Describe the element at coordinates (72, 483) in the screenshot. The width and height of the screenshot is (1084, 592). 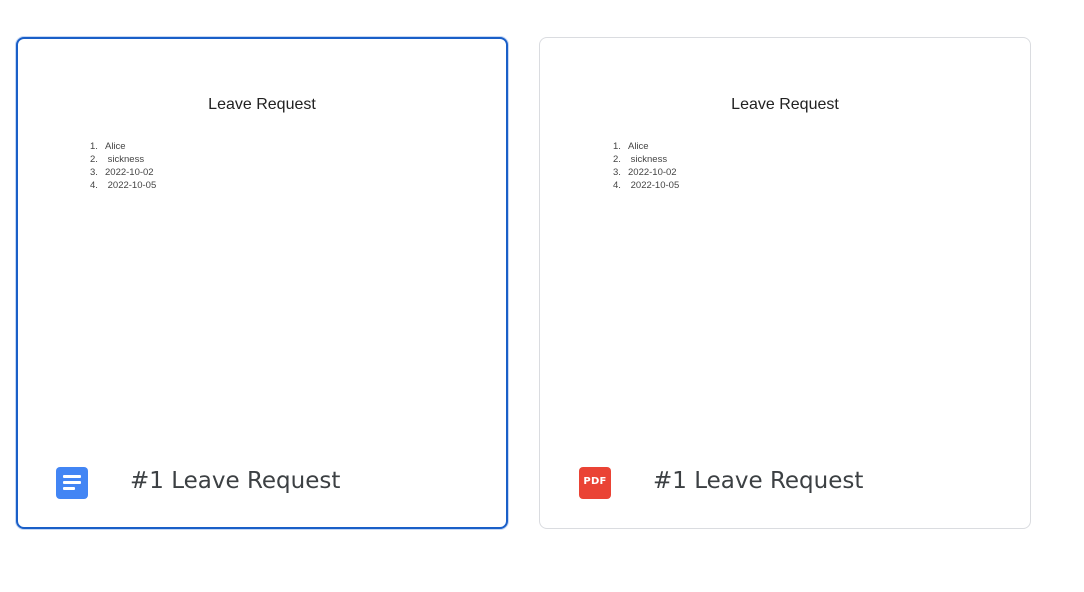
I see `google-docs-icon` at that location.